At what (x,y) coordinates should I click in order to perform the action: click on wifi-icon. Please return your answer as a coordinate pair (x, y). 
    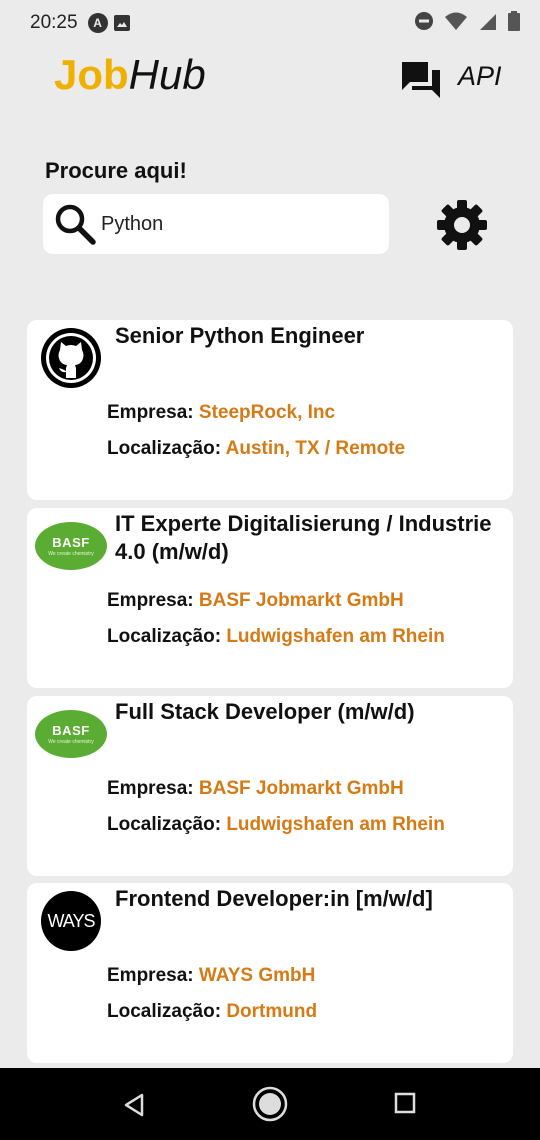
    Looking at the image, I should click on (456, 23).